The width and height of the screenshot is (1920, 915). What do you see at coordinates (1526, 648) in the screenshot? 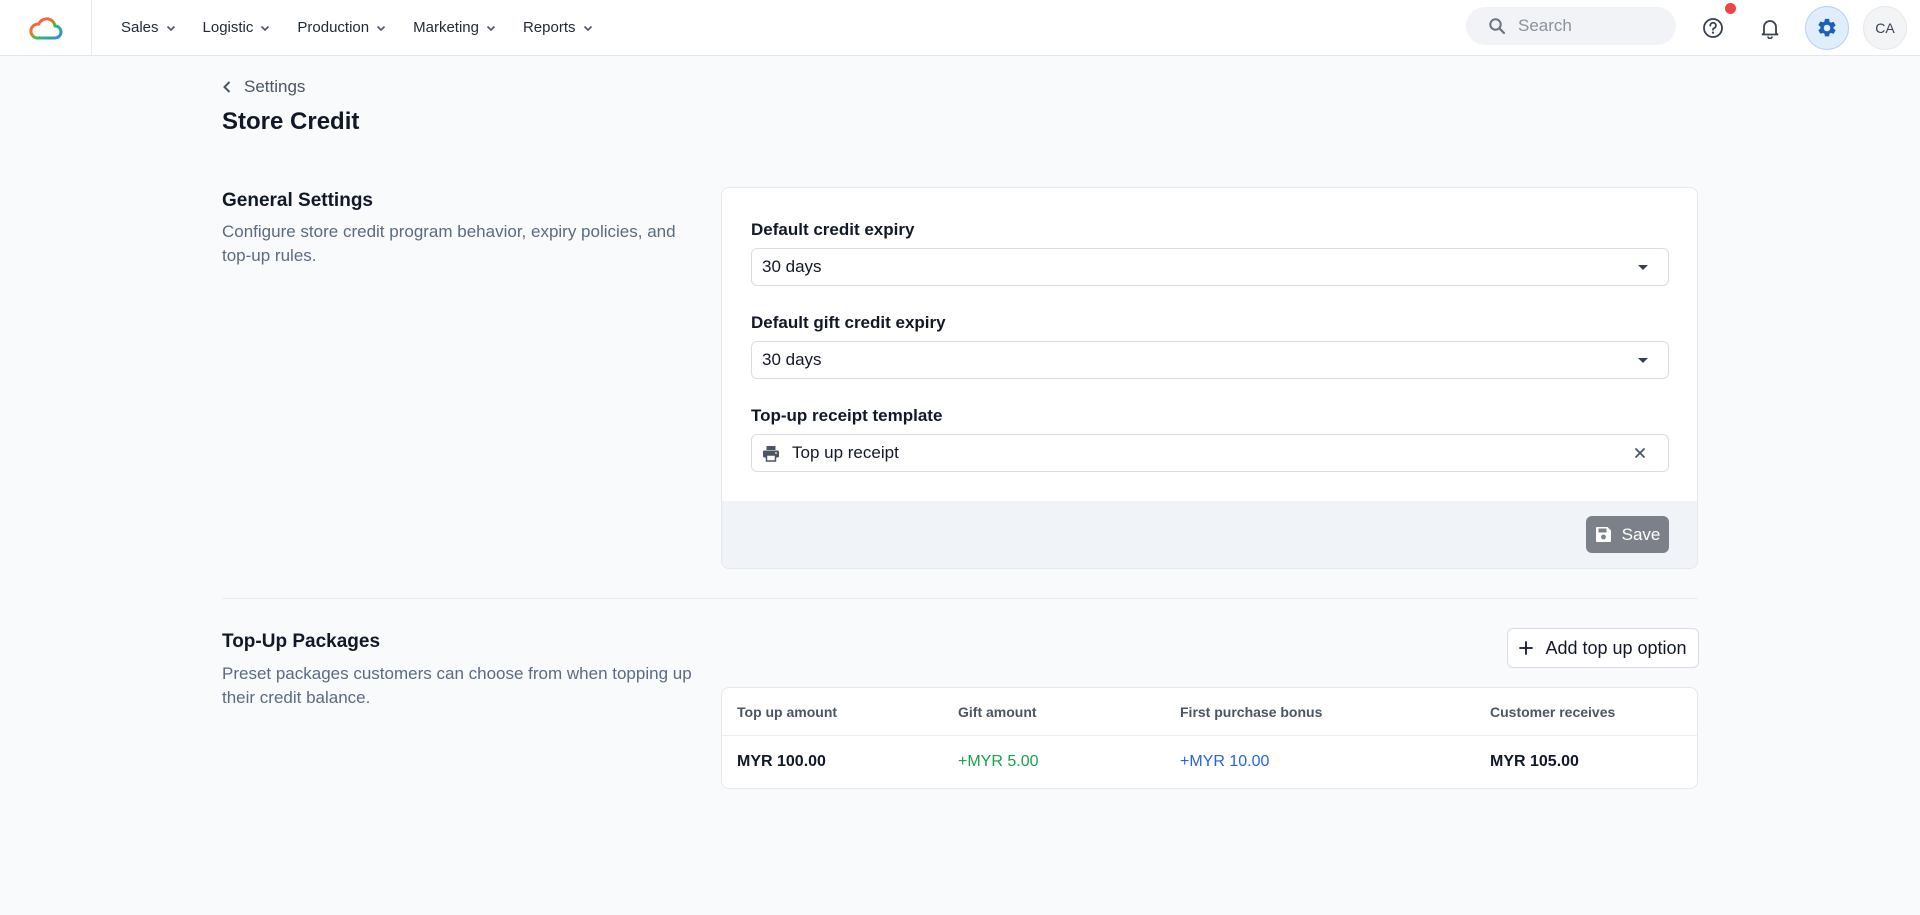
I see `plus-icon` at bounding box center [1526, 648].